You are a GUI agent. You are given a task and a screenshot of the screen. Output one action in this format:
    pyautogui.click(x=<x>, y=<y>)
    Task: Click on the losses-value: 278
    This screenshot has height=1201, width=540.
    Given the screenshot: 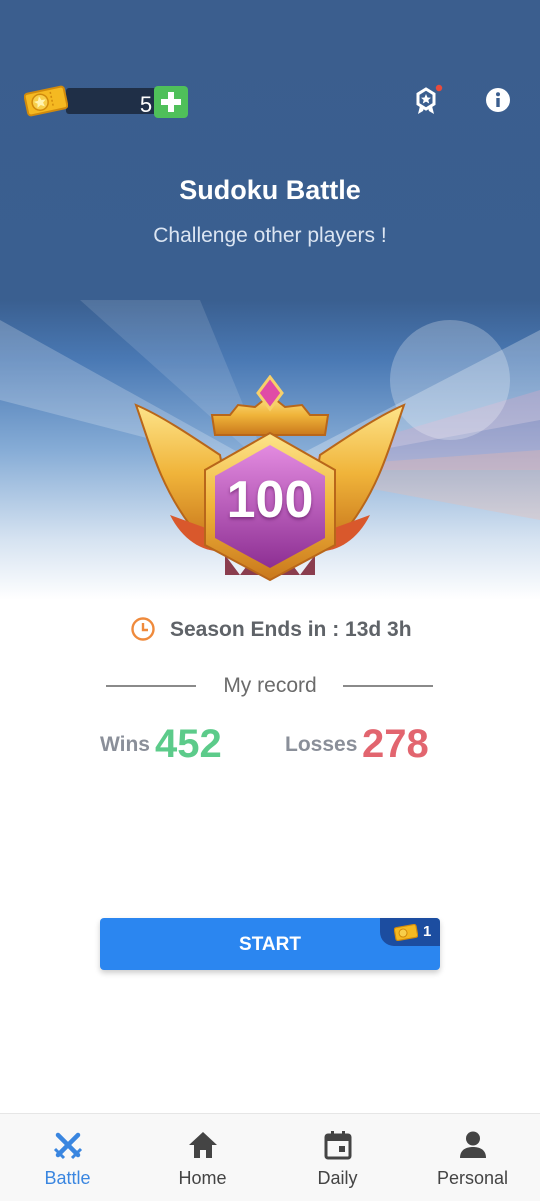 What is the action you would take?
    pyautogui.click(x=395, y=744)
    